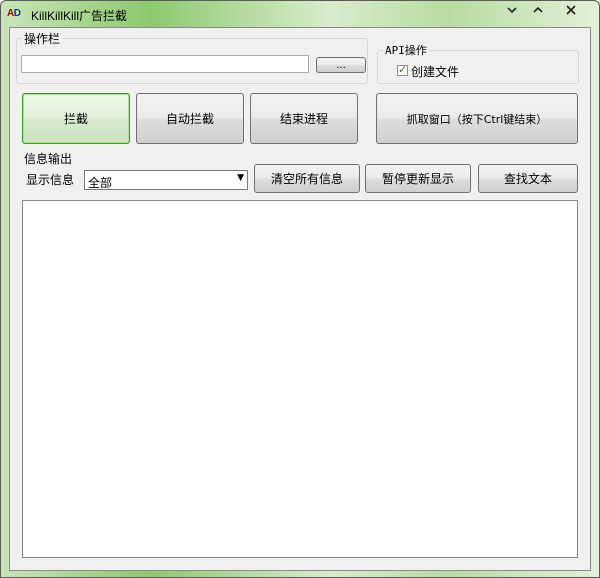 This screenshot has height=578, width=600. I want to click on clear-all-button: 清空所有信息, so click(307, 178).